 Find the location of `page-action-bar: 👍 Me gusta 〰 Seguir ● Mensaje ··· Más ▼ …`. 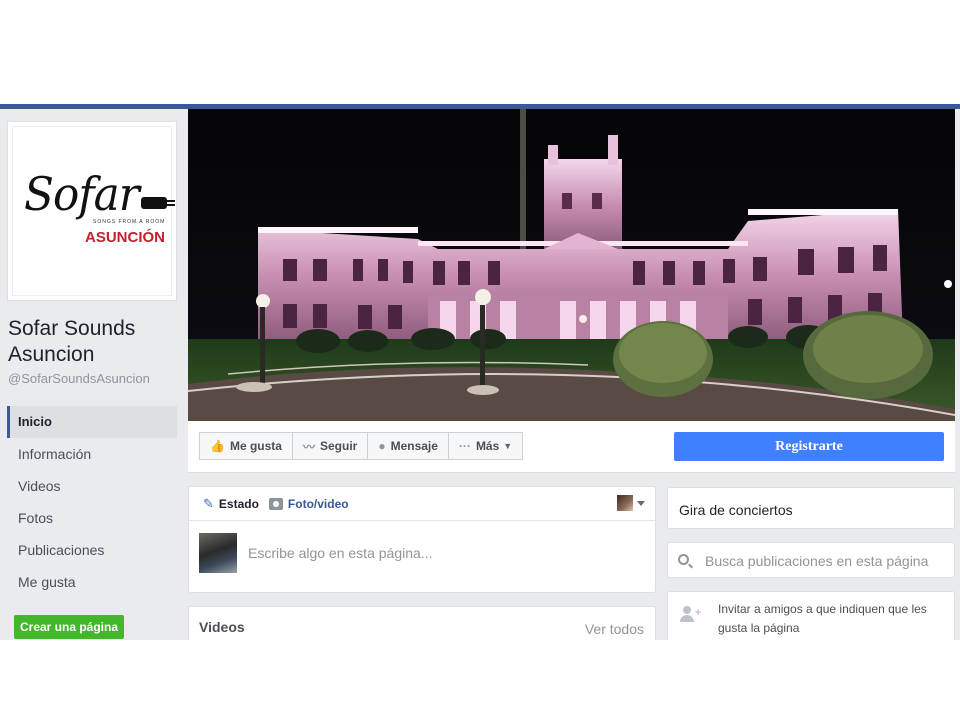

page-action-bar: 👍 Me gusta 〰 Seguir ● Mensaje ··· Más ▼ … is located at coordinates (571, 447).